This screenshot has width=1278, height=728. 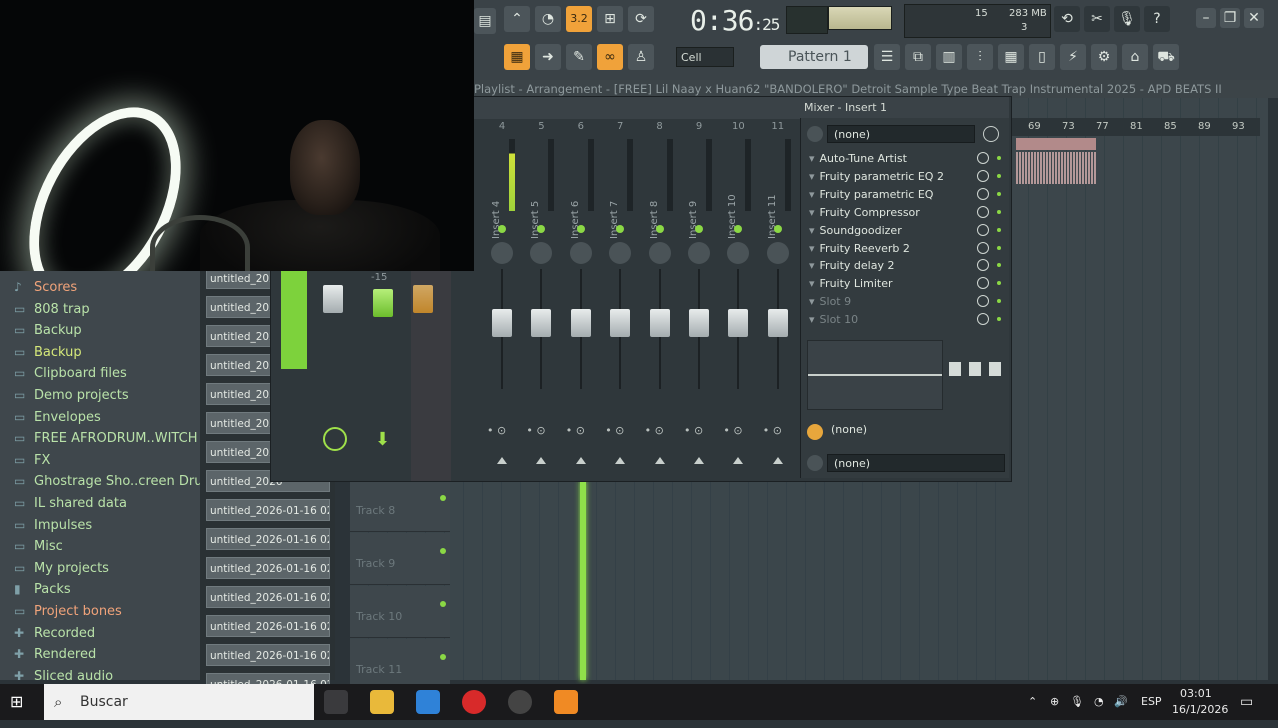 What do you see at coordinates (541, 300) in the screenshot?
I see `mixer-strip: 5 Insert 5 • ⊙` at bounding box center [541, 300].